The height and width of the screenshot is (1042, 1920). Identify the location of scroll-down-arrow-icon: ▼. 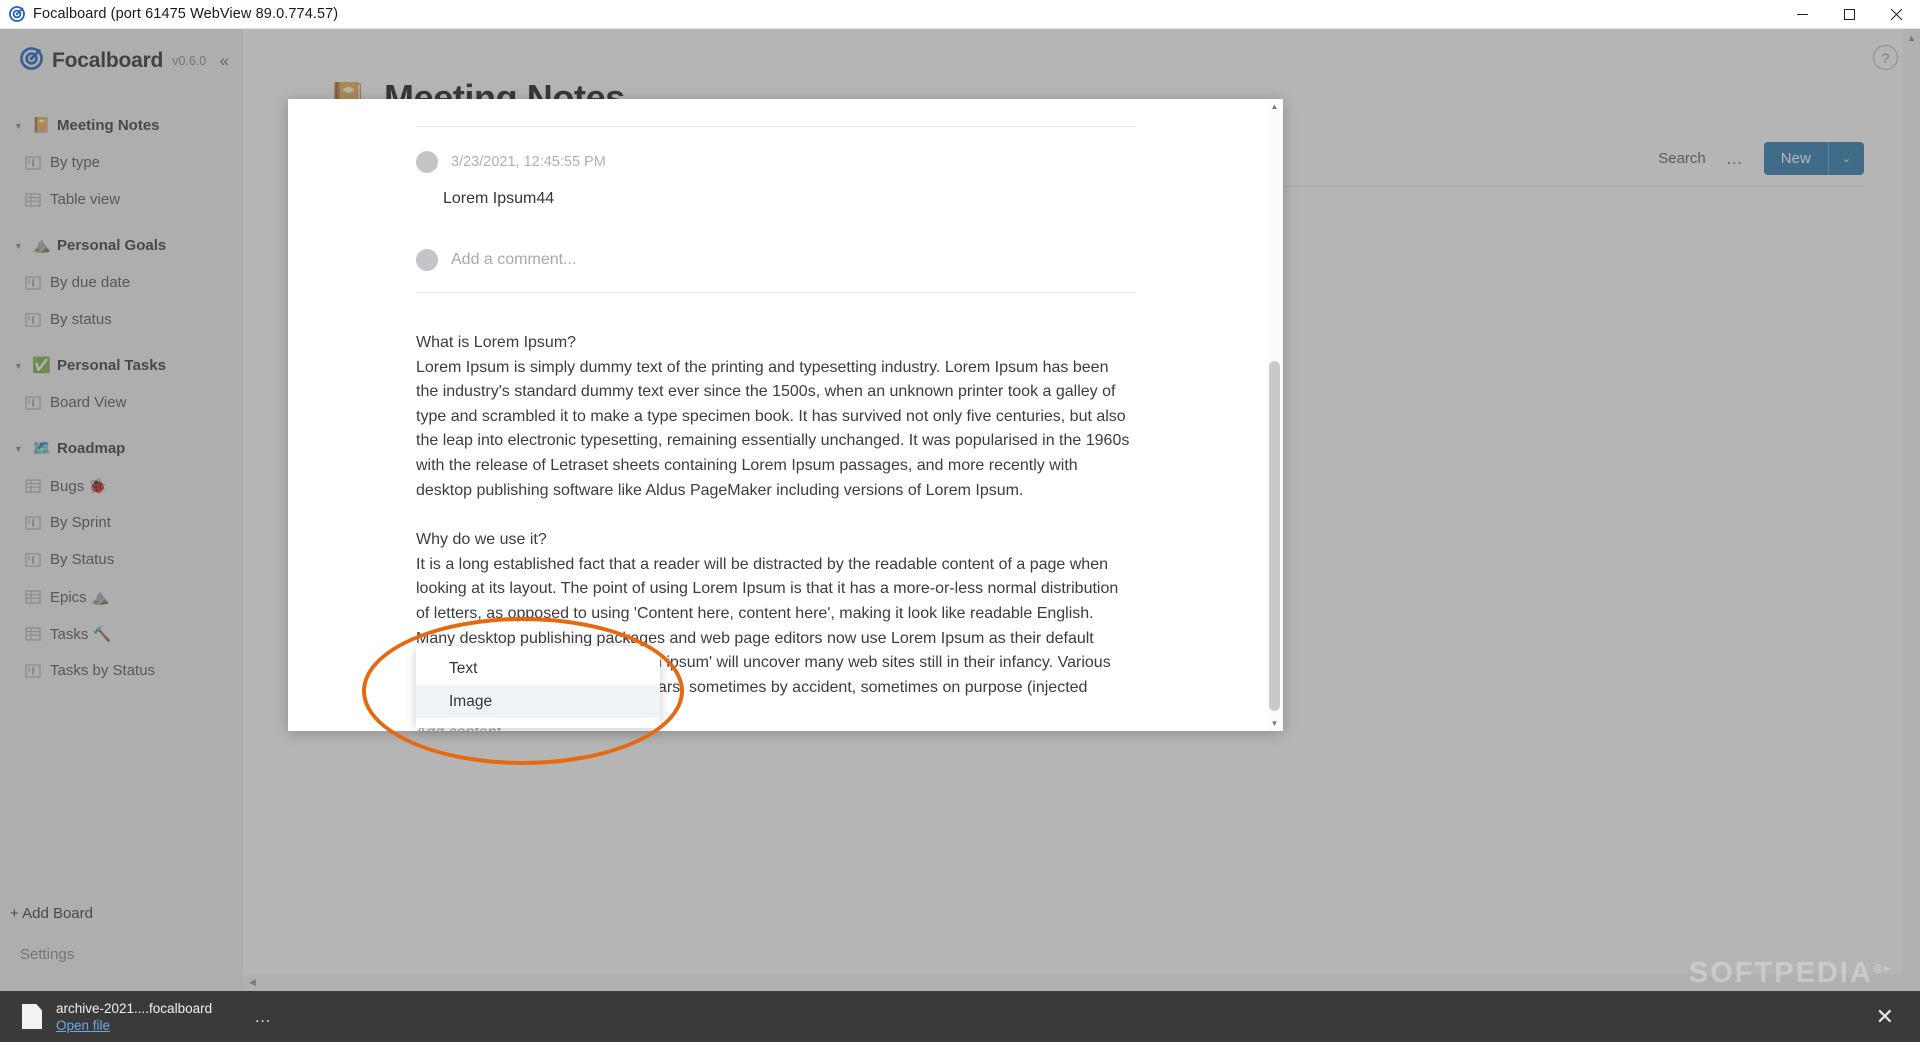
(1274, 723).